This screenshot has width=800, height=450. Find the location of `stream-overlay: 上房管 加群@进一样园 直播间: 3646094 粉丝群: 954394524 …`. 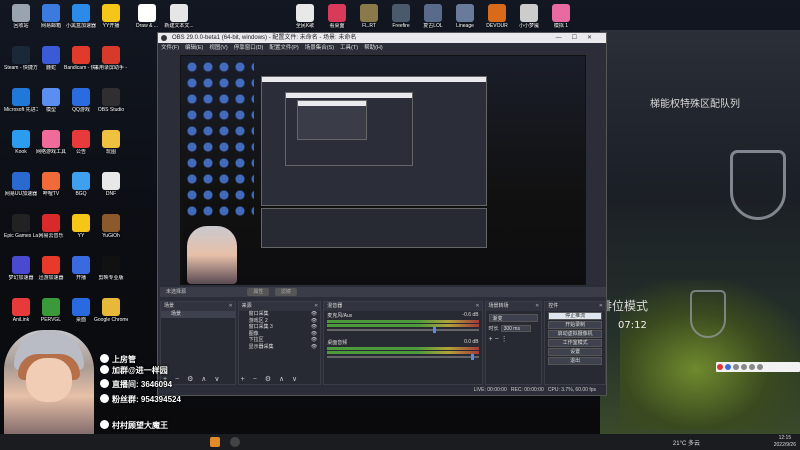

stream-overlay: 上房管 加群@进一样园 直播间: 3646094 粉丝群: 954394524 … is located at coordinates (95, 385).